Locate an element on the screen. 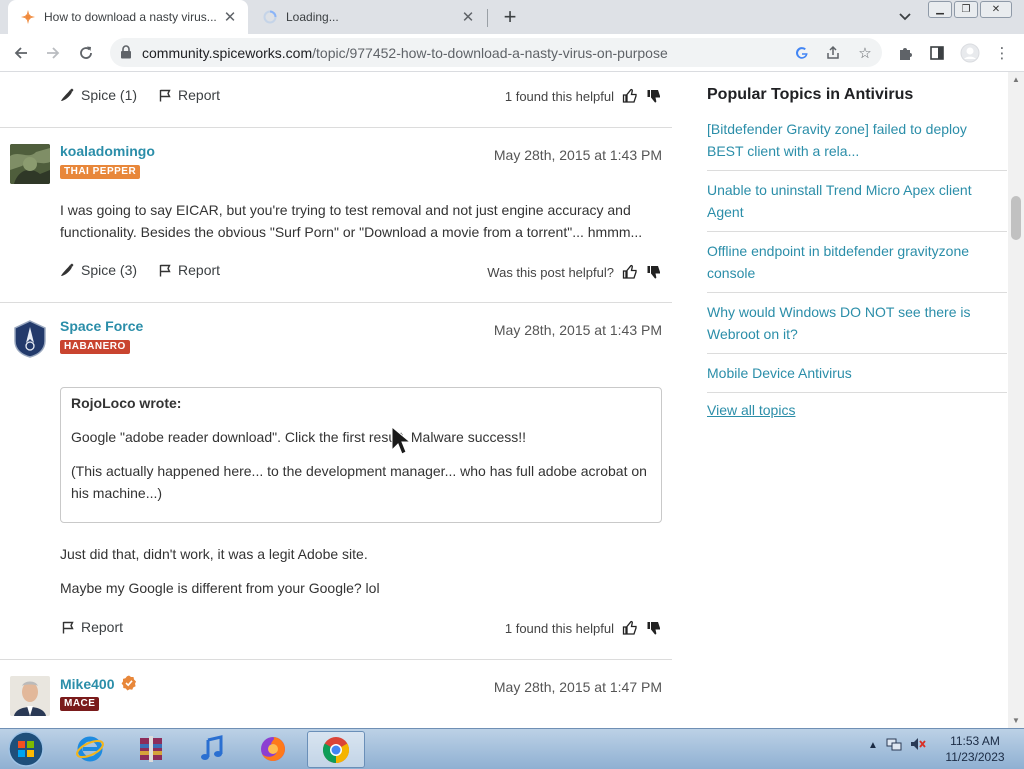 The height and width of the screenshot is (769, 1024). back-arrow-icon is located at coordinates (21, 53).